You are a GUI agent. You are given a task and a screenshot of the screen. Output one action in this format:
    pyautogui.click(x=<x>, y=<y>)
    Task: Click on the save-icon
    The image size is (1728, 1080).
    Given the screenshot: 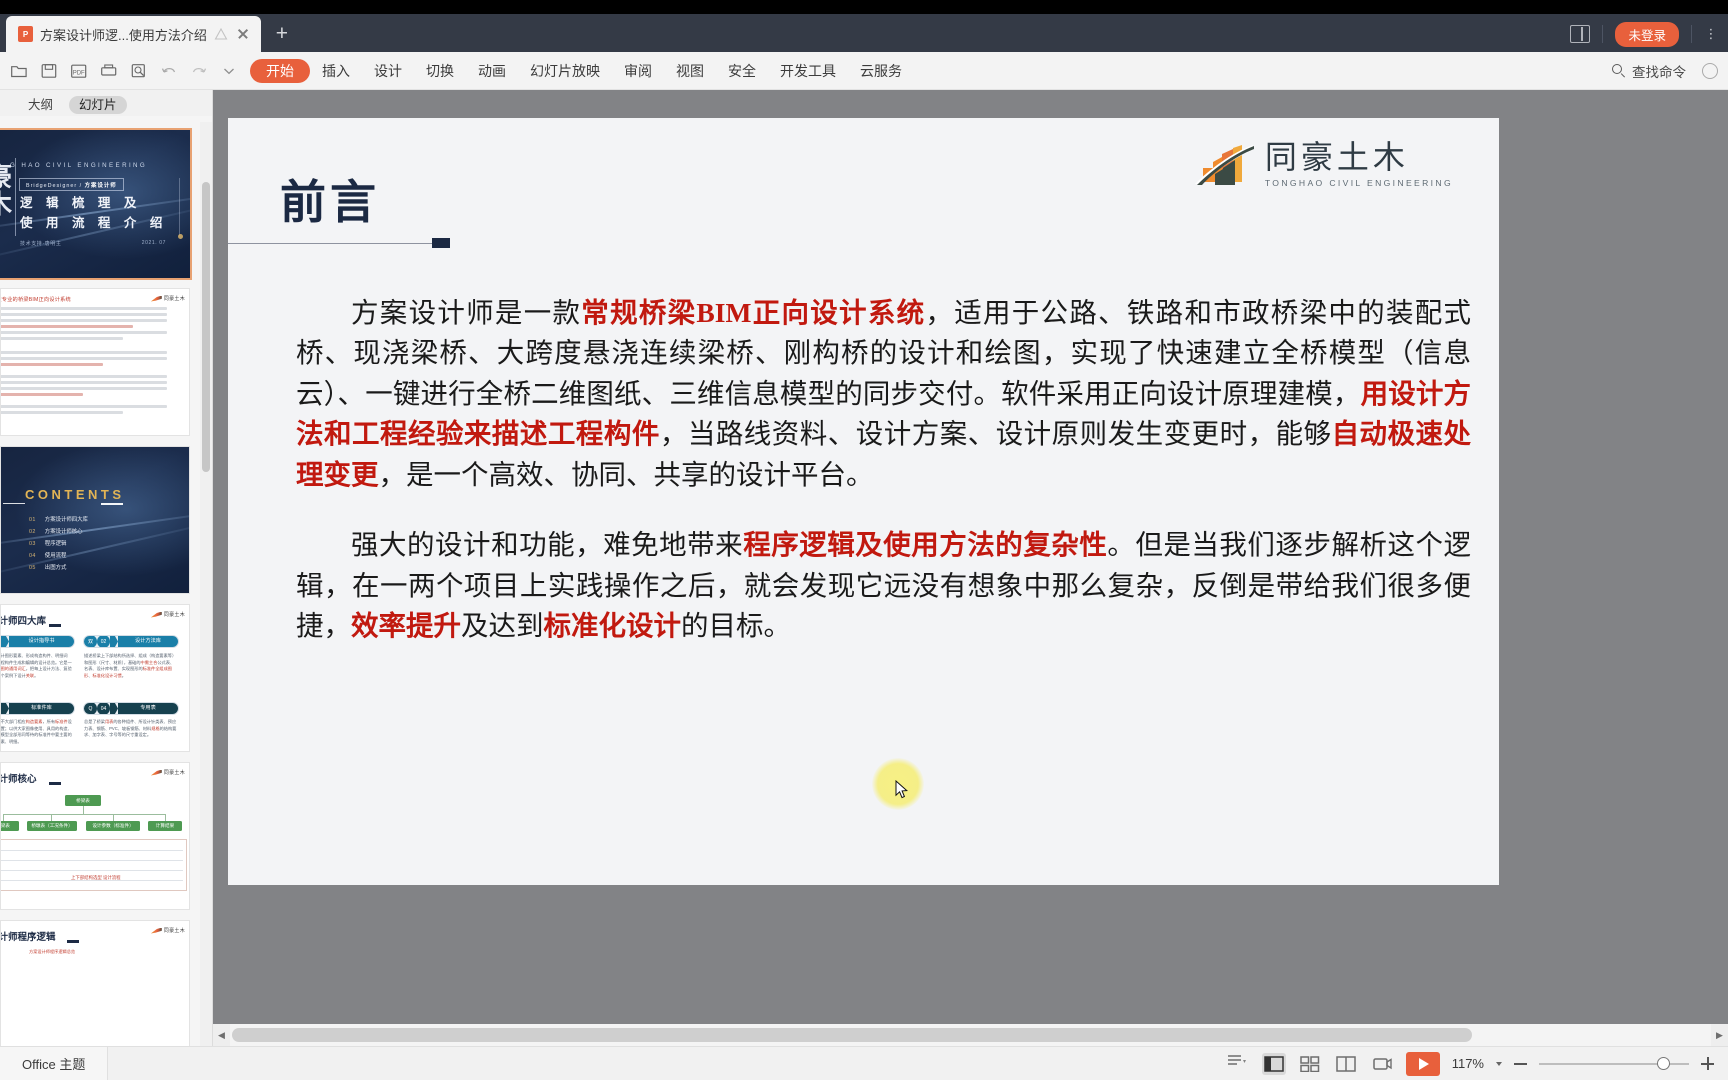 What is the action you would take?
    pyautogui.click(x=49, y=71)
    